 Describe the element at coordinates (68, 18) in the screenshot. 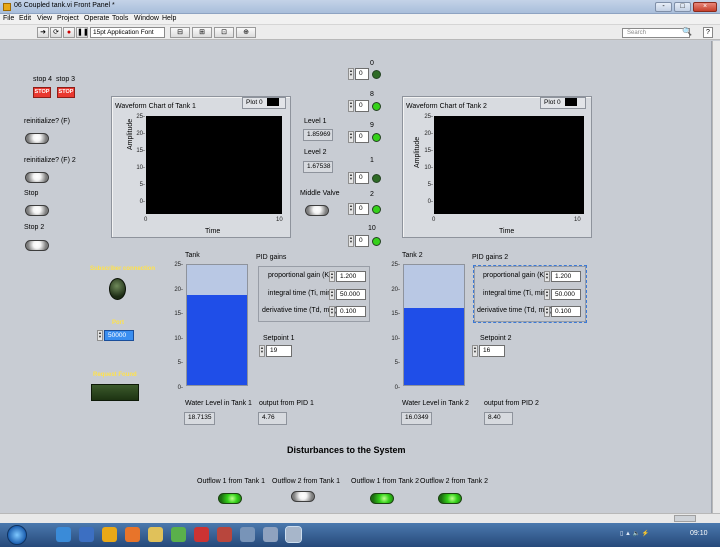

I see `menu-project: Project` at that location.